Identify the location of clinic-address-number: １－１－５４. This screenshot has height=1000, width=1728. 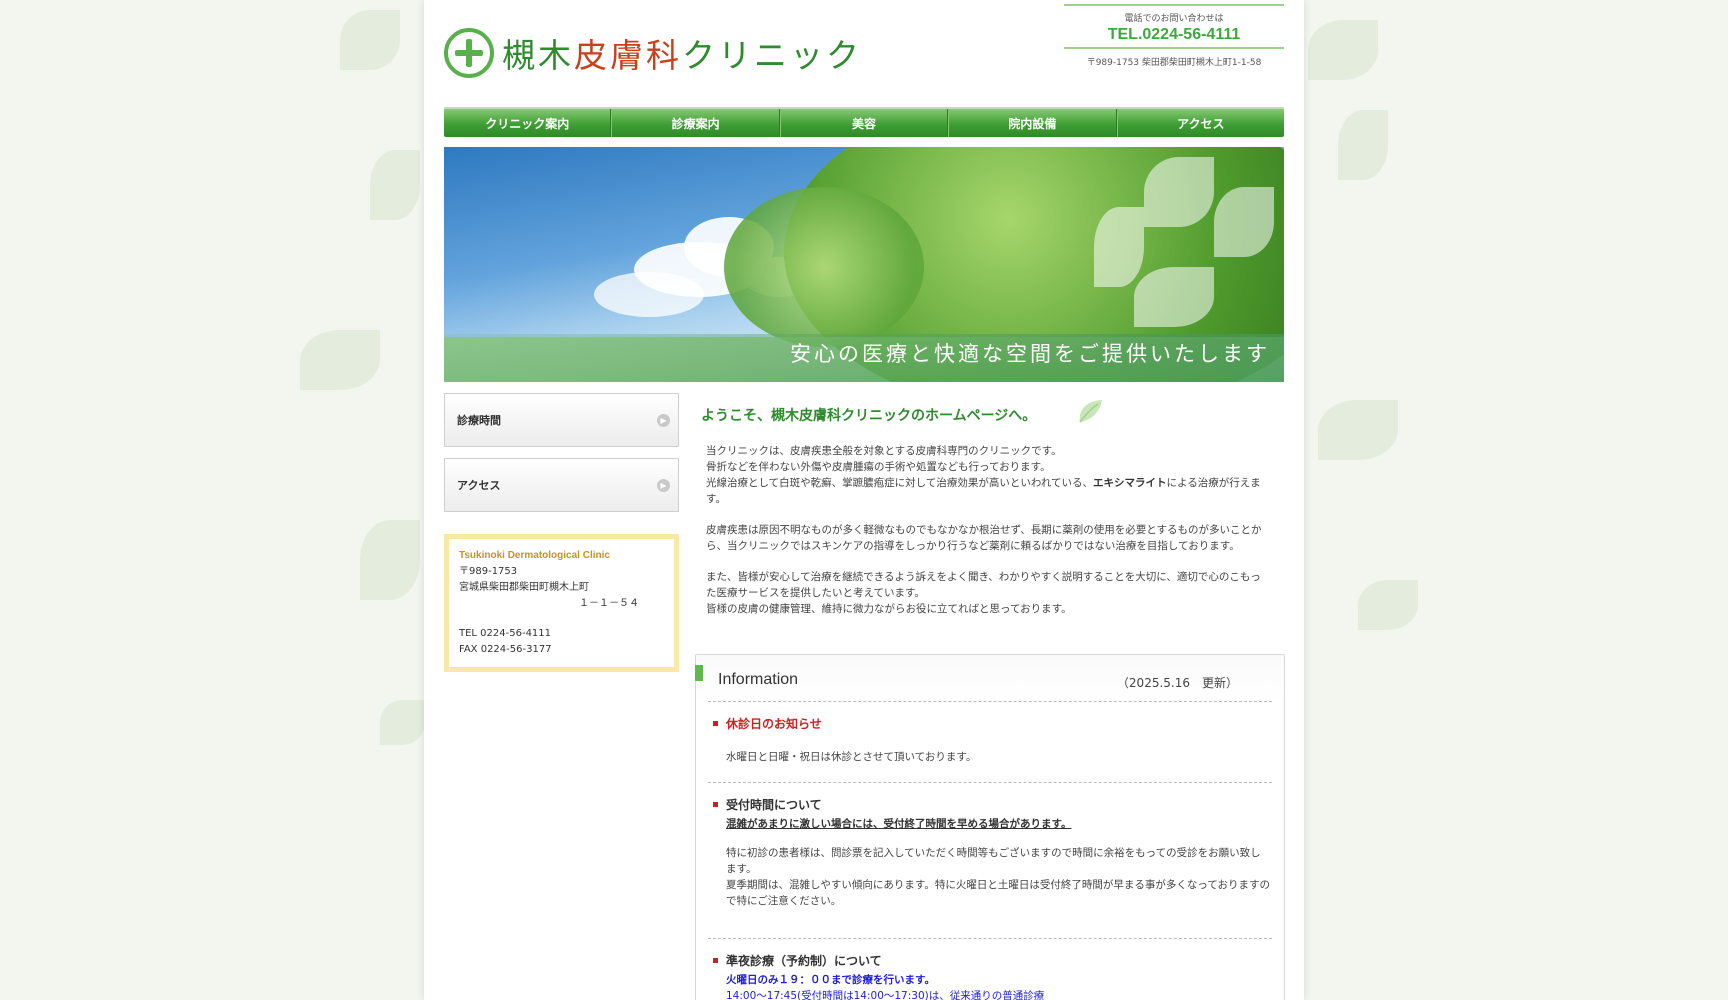
(609, 603).